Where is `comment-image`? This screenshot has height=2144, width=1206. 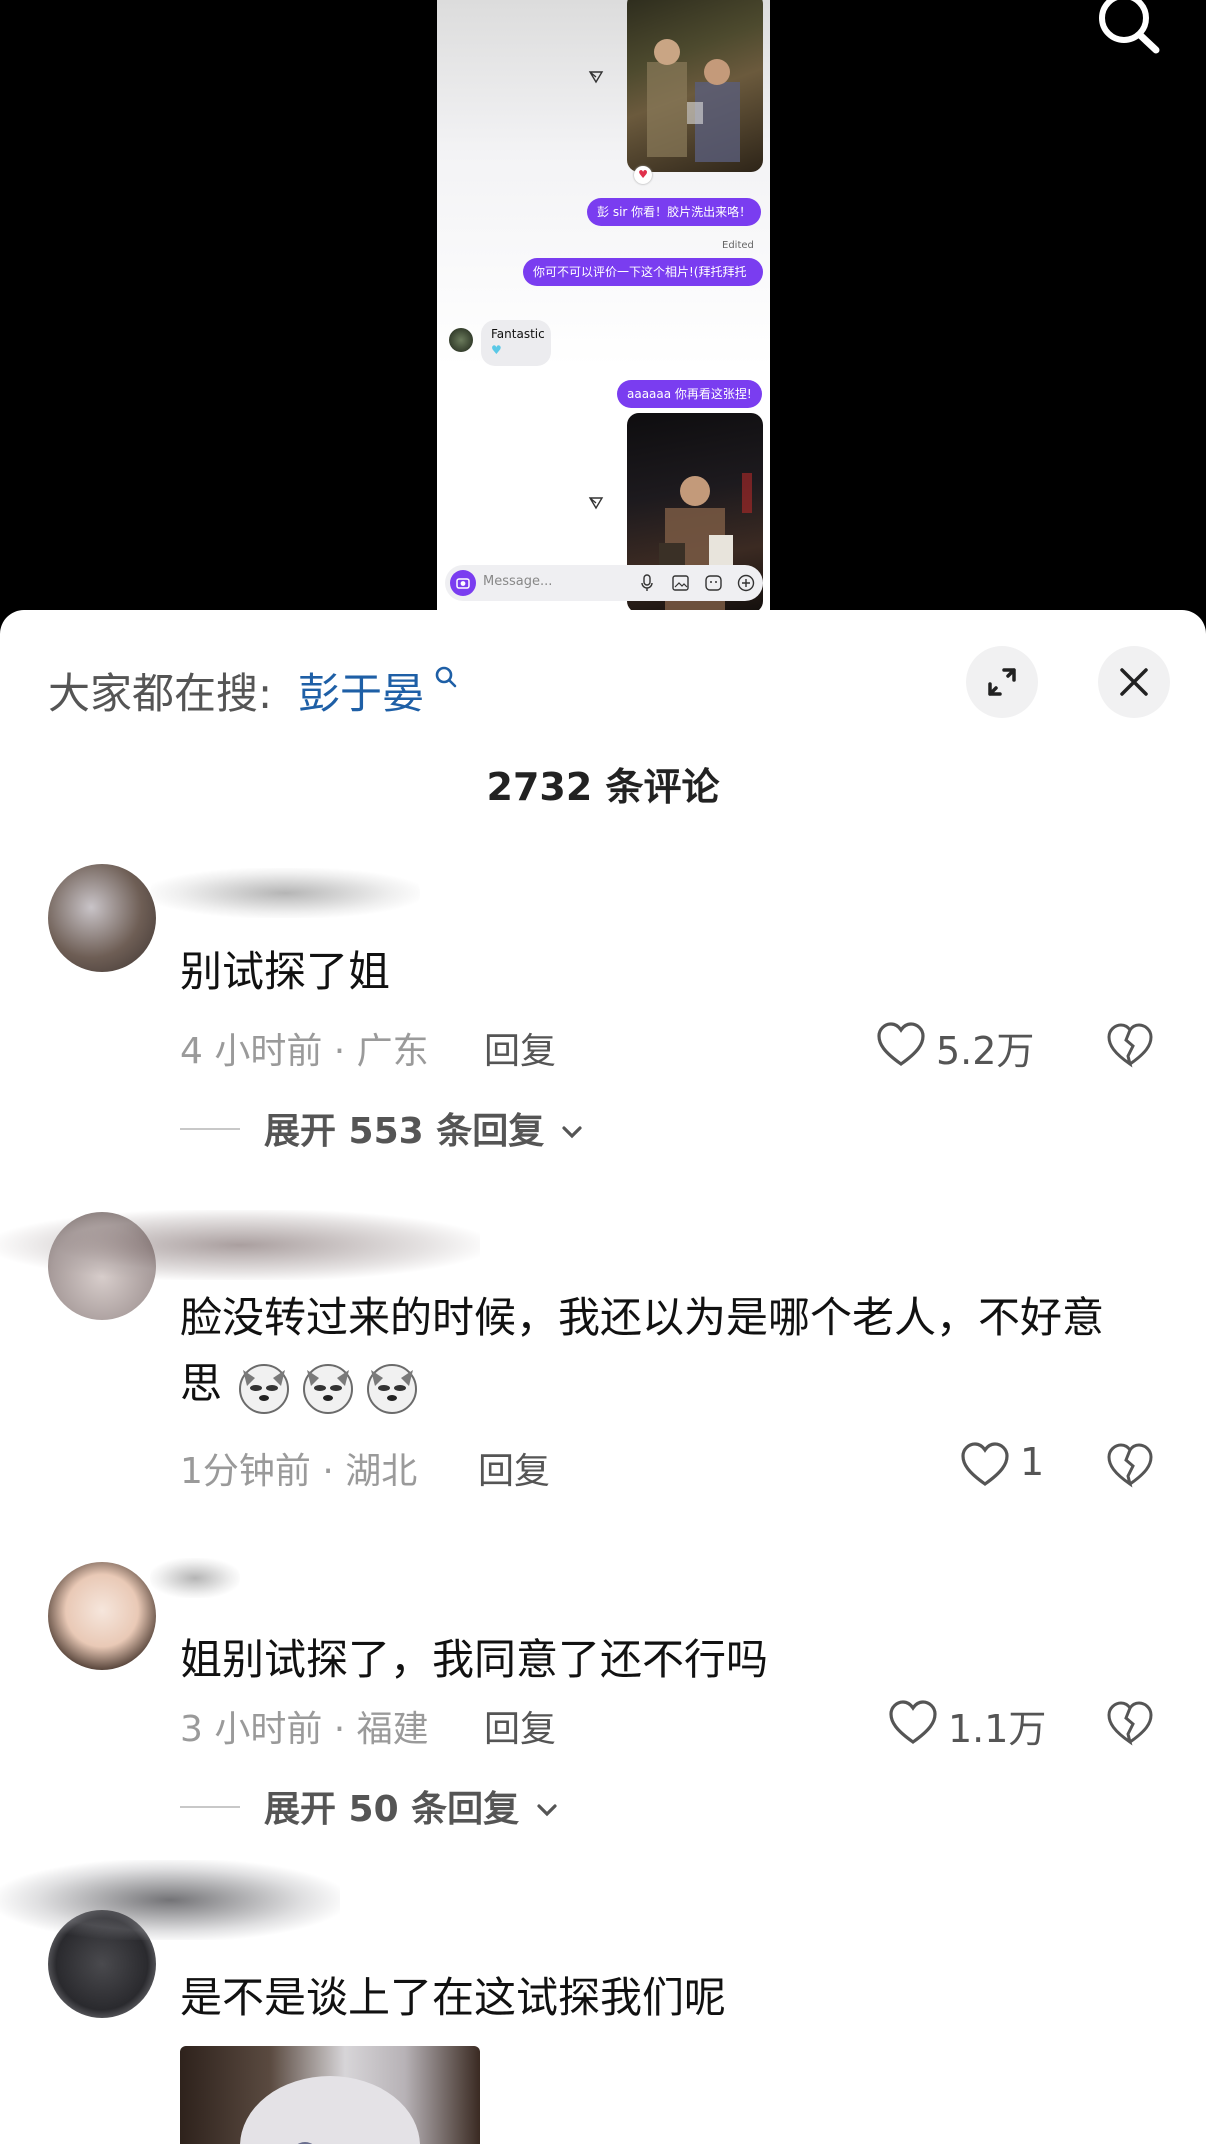 comment-image is located at coordinates (330, 2095).